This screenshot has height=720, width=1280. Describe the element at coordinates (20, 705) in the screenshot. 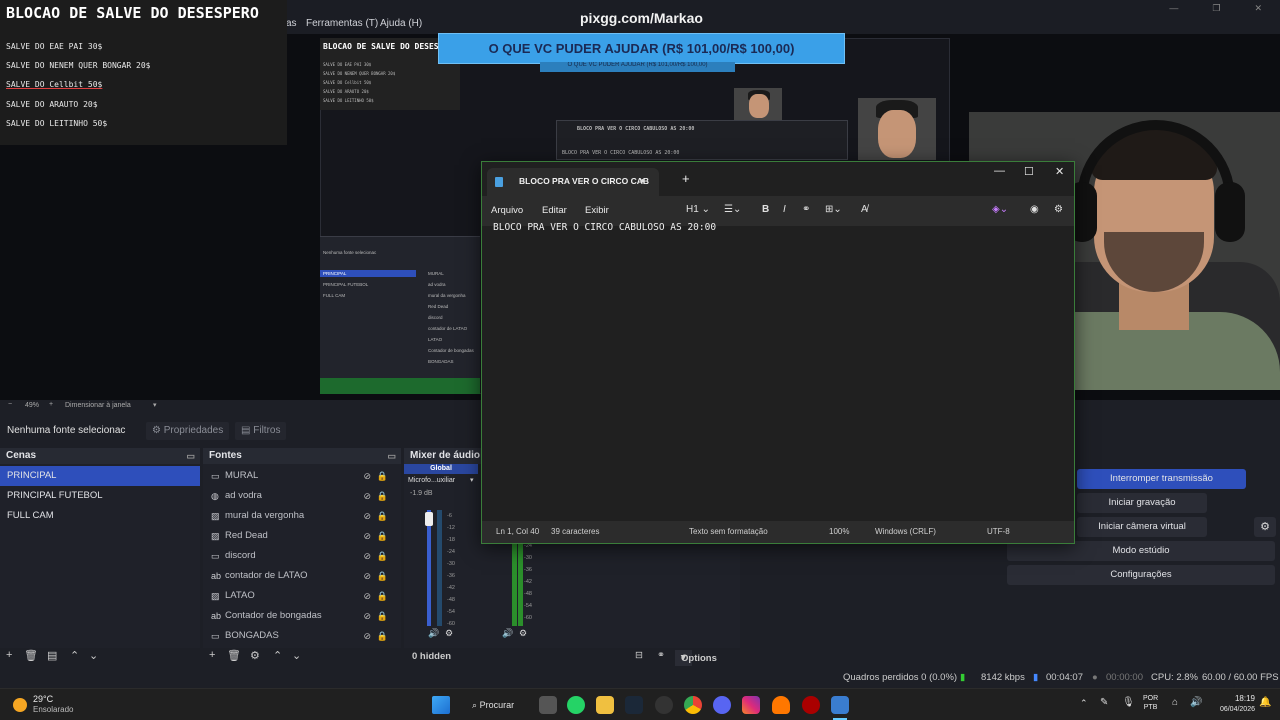

I see `sun-icon` at that location.